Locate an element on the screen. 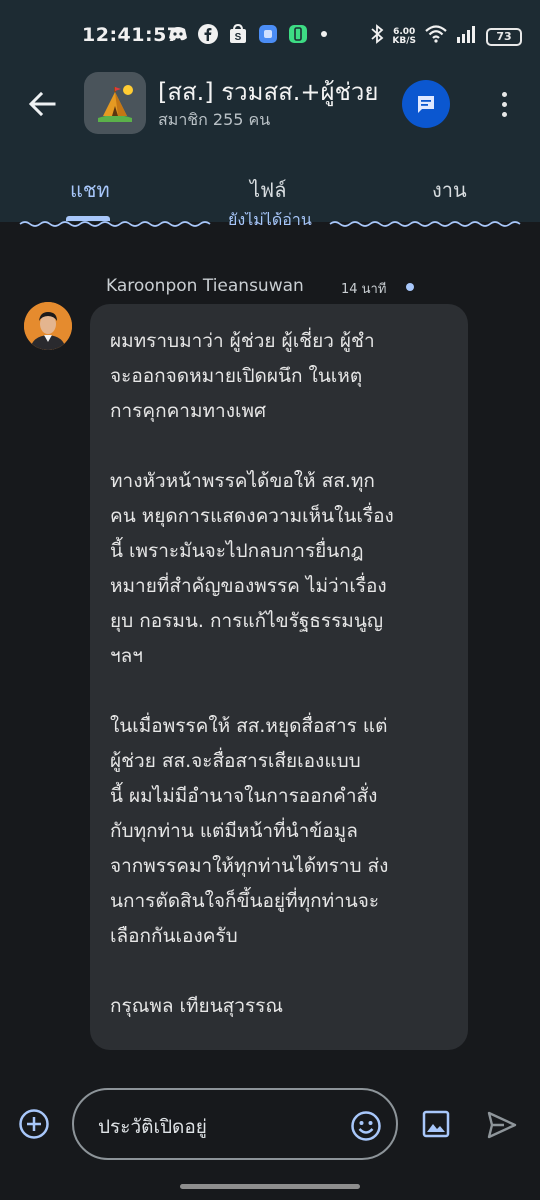 This screenshot has height=1200, width=540. add-attachment-button is located at coordinates (34, 1124).